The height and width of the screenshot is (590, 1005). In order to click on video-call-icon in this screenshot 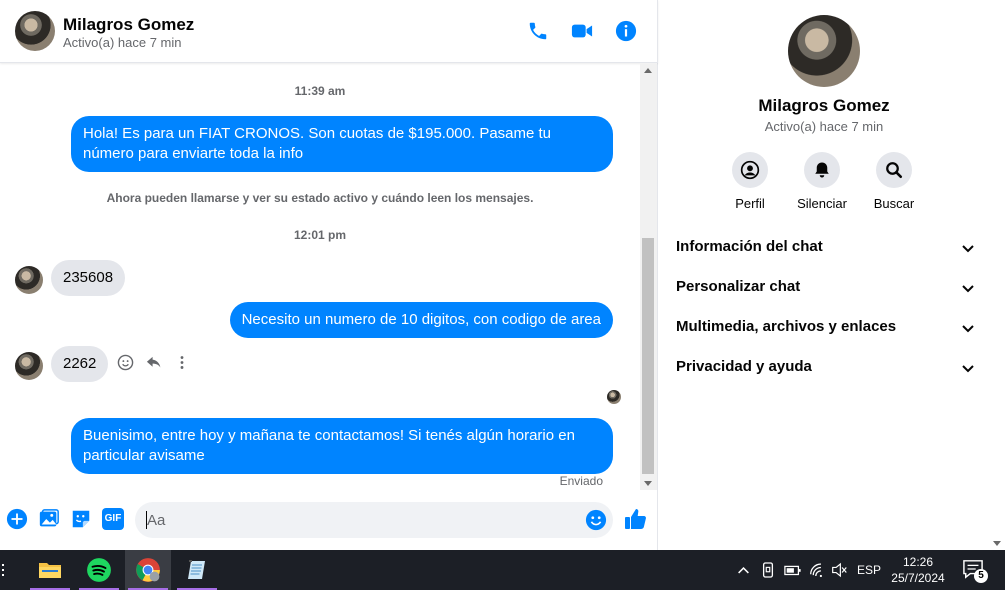, I will do `click(582, 31)`.